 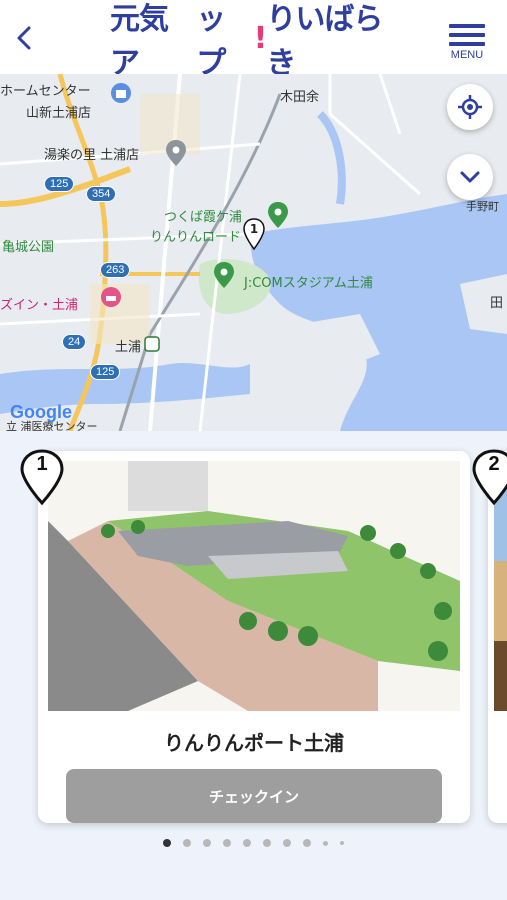 I want to click on map-label-kijo-park: 亀城公園, so click(x=28, y=247).